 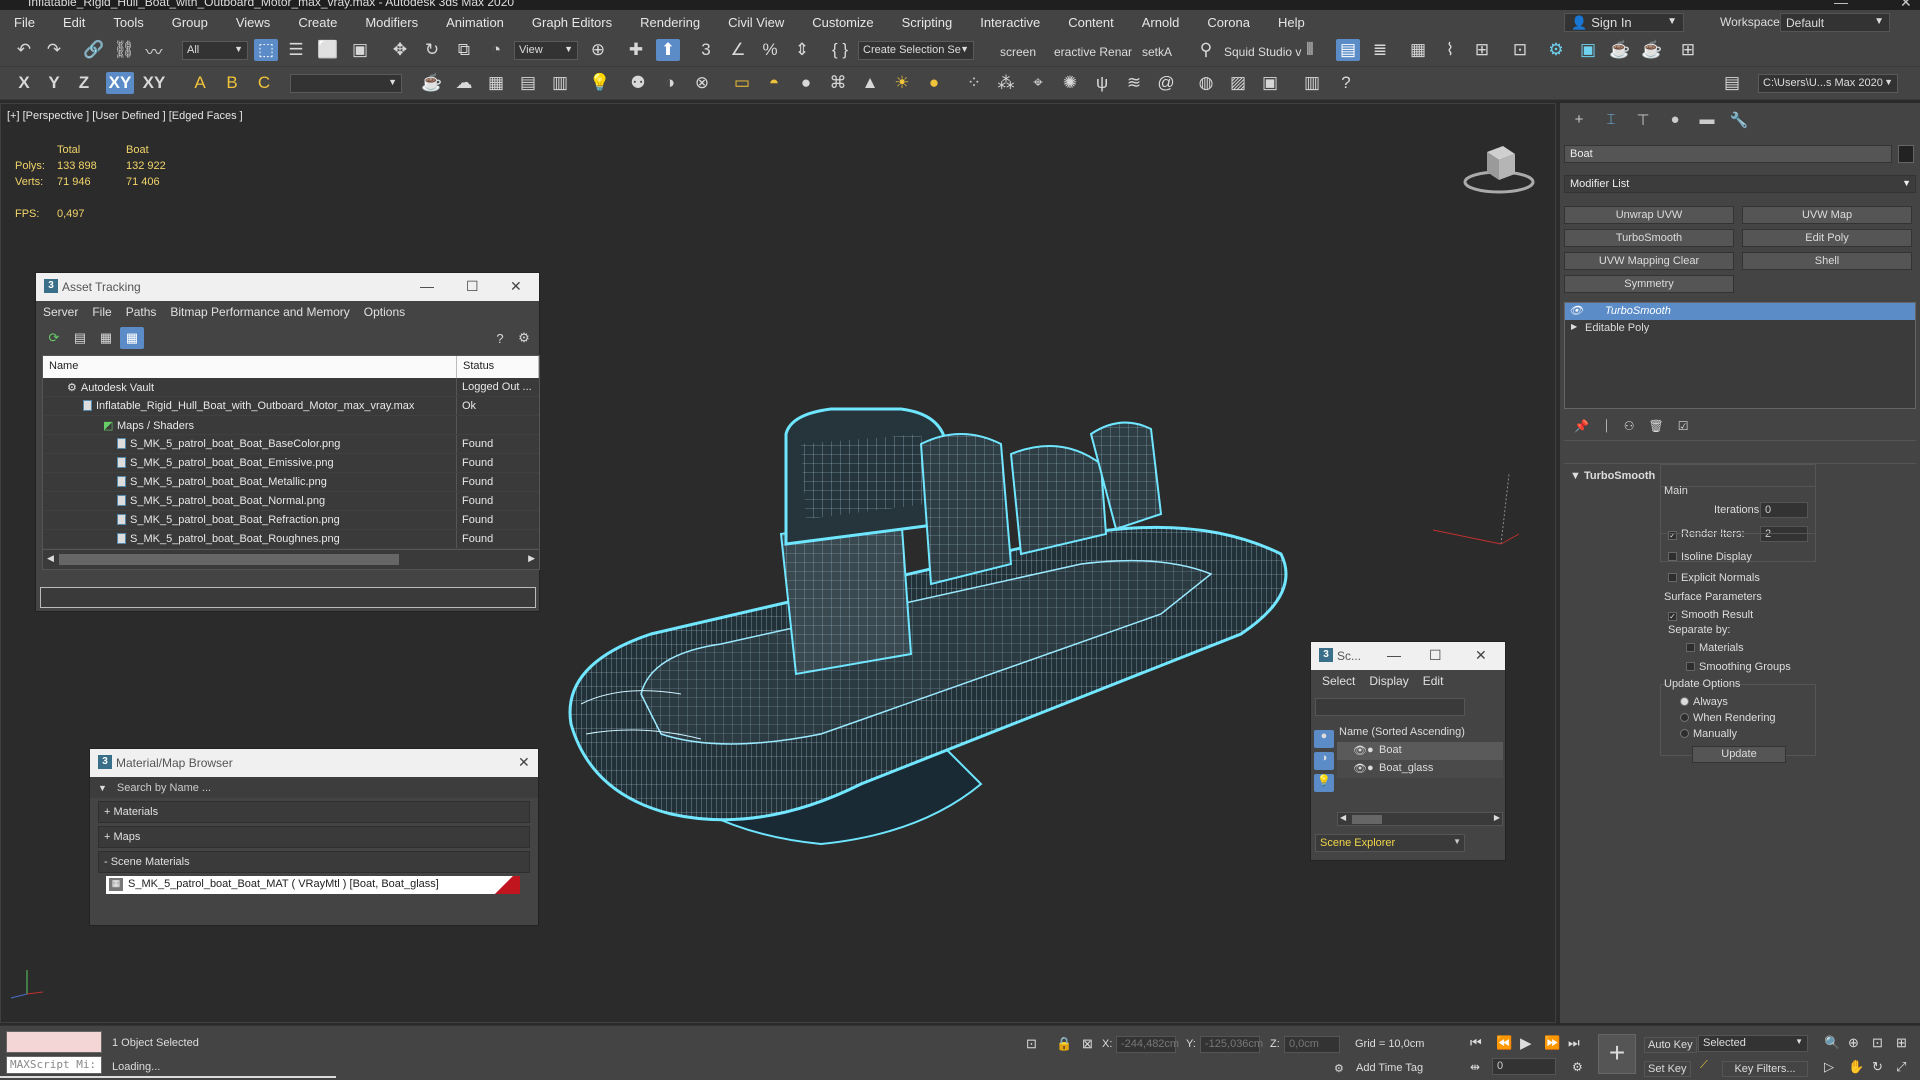 I want to click on motion-tab-icon: ●, so click(x=1675, y=121).